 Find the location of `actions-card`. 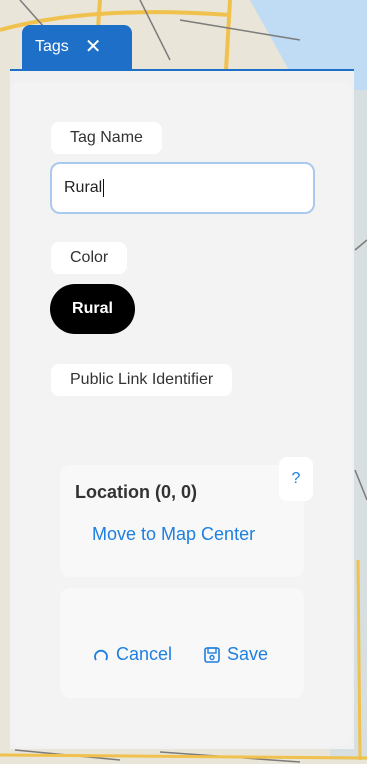

actions-card is located at coordinates (182, 643).